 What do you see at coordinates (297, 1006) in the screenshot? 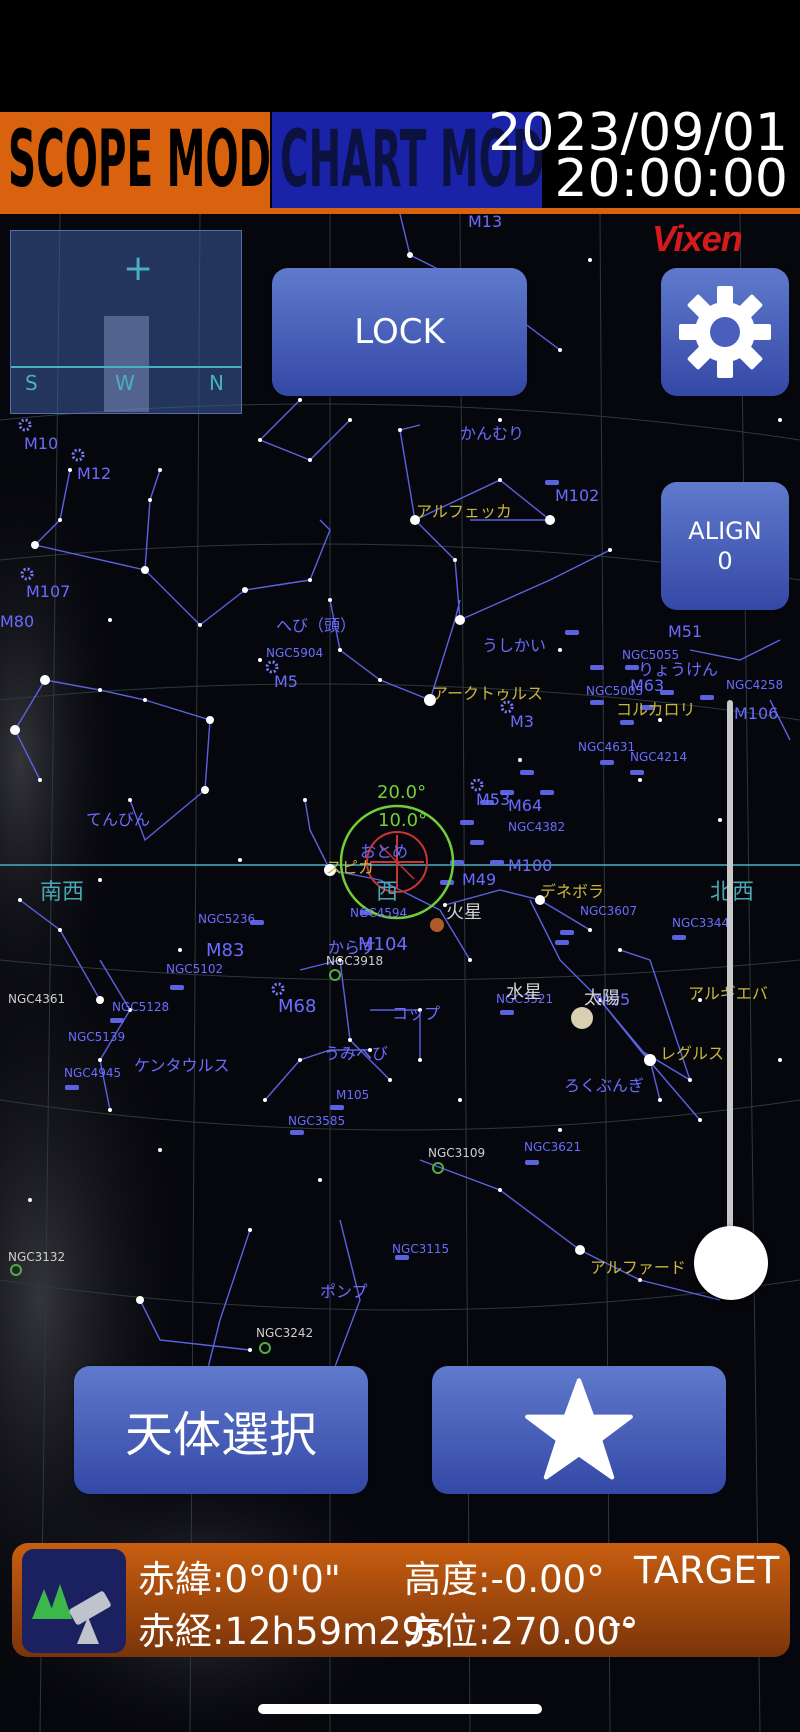
I see `sky-label-m68: M68` at bounding box center [297, 1006].